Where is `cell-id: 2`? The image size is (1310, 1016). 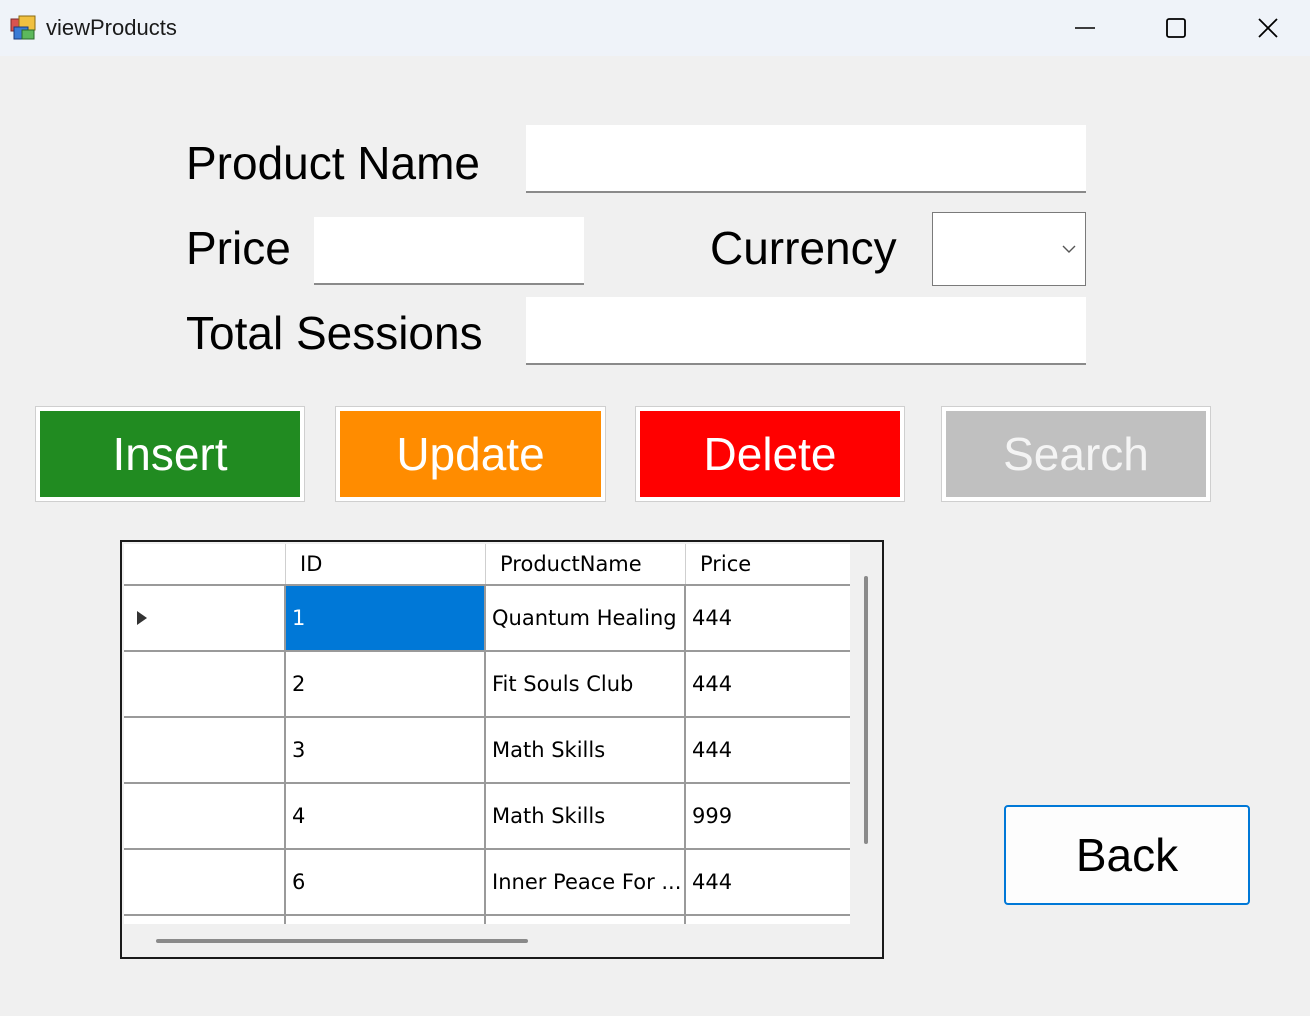
cell-id: 2 is located at coordinates (386, 684).